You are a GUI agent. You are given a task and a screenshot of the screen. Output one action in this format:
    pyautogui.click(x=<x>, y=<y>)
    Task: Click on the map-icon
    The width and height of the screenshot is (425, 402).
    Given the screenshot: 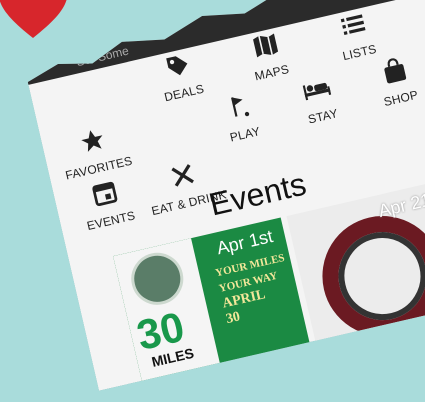 What is the action you would take?
    pyautogui.click(x=265, y=45)
    